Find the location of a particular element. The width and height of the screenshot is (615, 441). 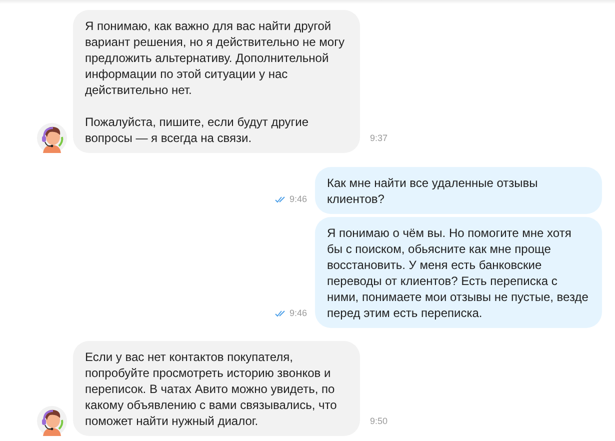

message-time: 9:50 is located at coordinates (379, 421).